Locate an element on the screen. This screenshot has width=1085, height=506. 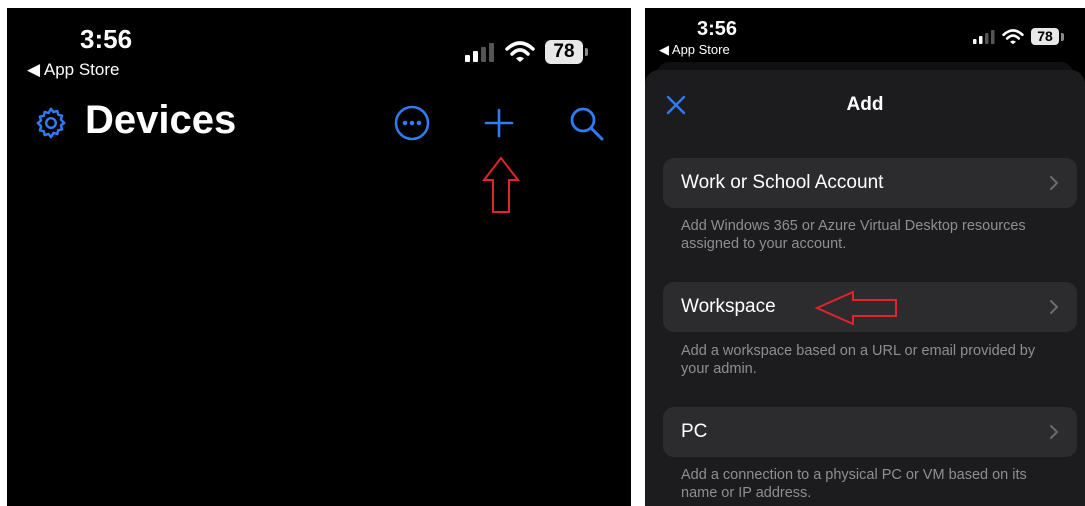
sheet-title: Add is located at coordinates (865, 104).